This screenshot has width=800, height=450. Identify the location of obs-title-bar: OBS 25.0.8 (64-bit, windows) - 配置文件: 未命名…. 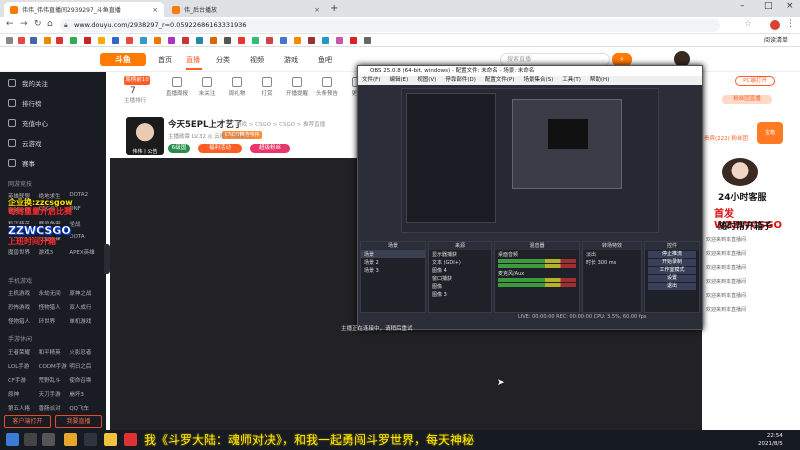
(530, 71).